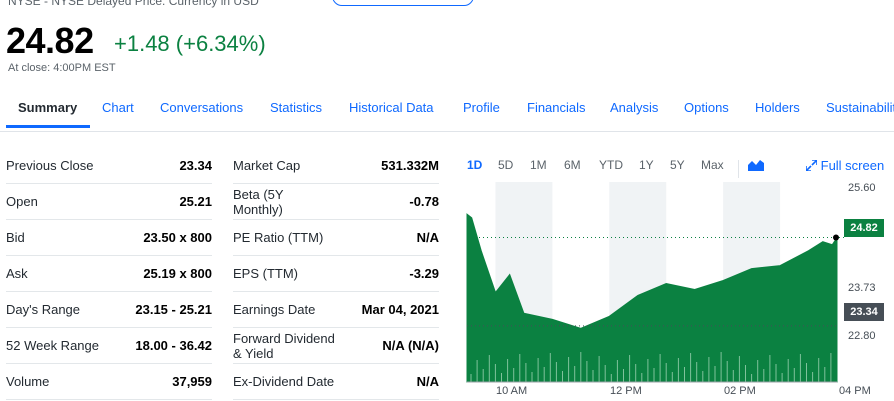  What do you see at coordinates (855, 391) in the screenshot?
I see `x-tick-label: 04 PM` at bounding box center [855, 391].